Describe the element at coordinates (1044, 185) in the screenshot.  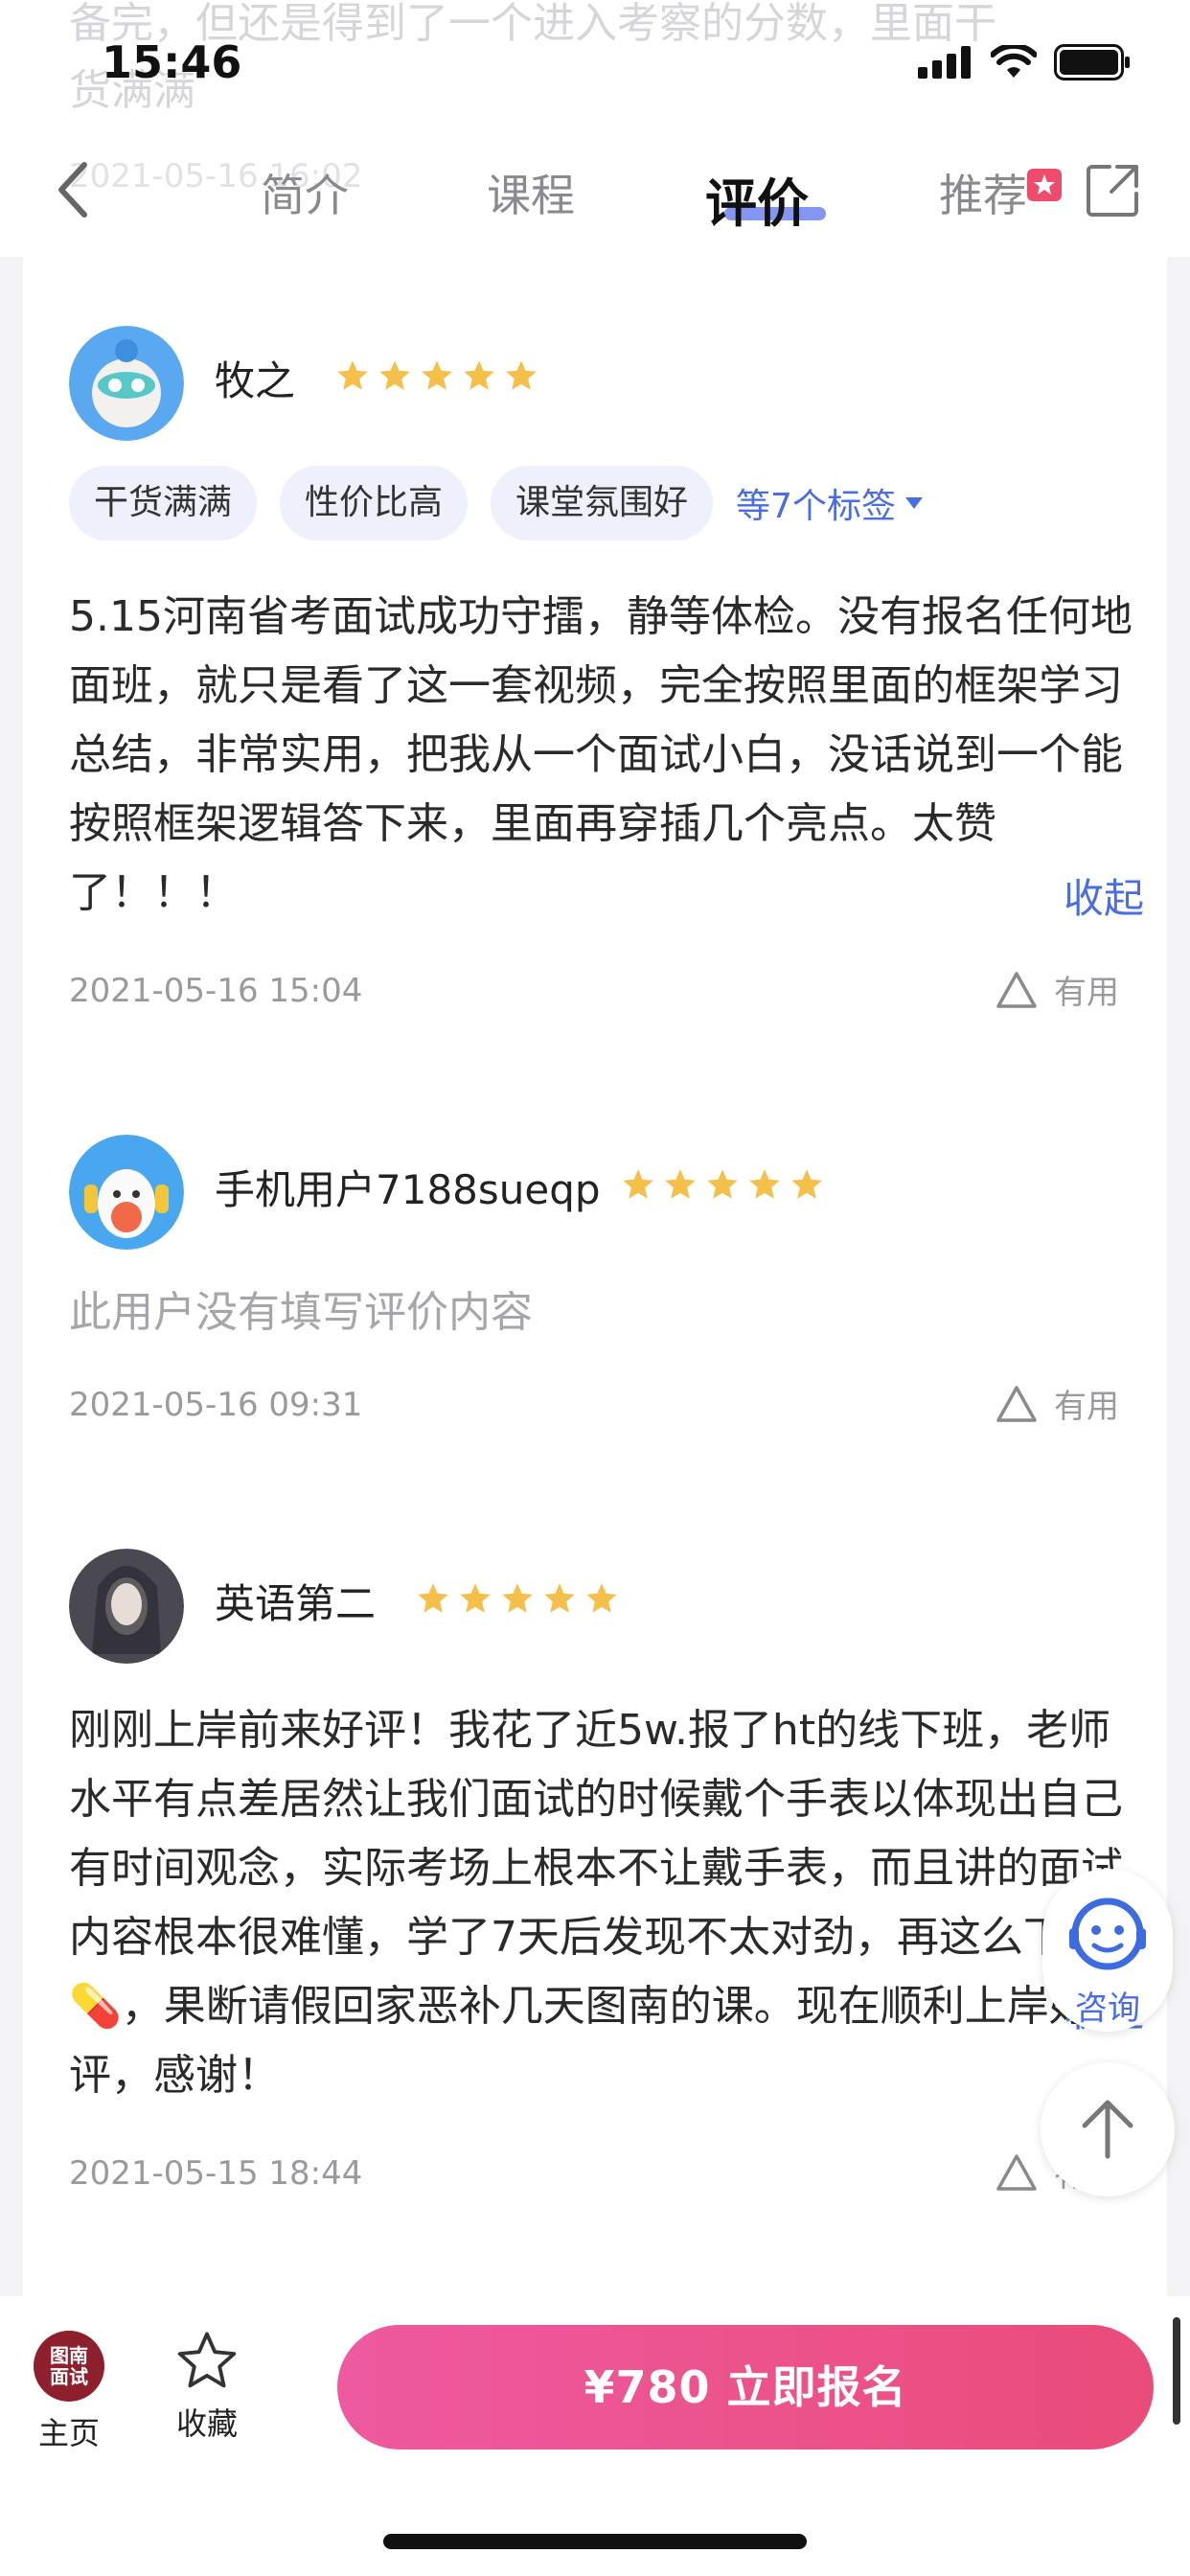
I see `star-badge-icon` at that location.